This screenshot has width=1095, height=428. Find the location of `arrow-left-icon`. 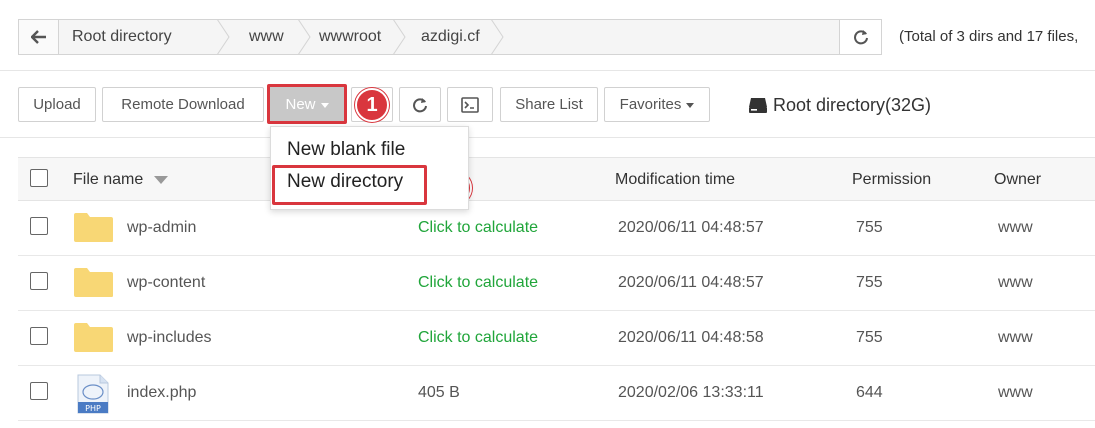

arrow-left-icon is located at coordinates (38, 37).